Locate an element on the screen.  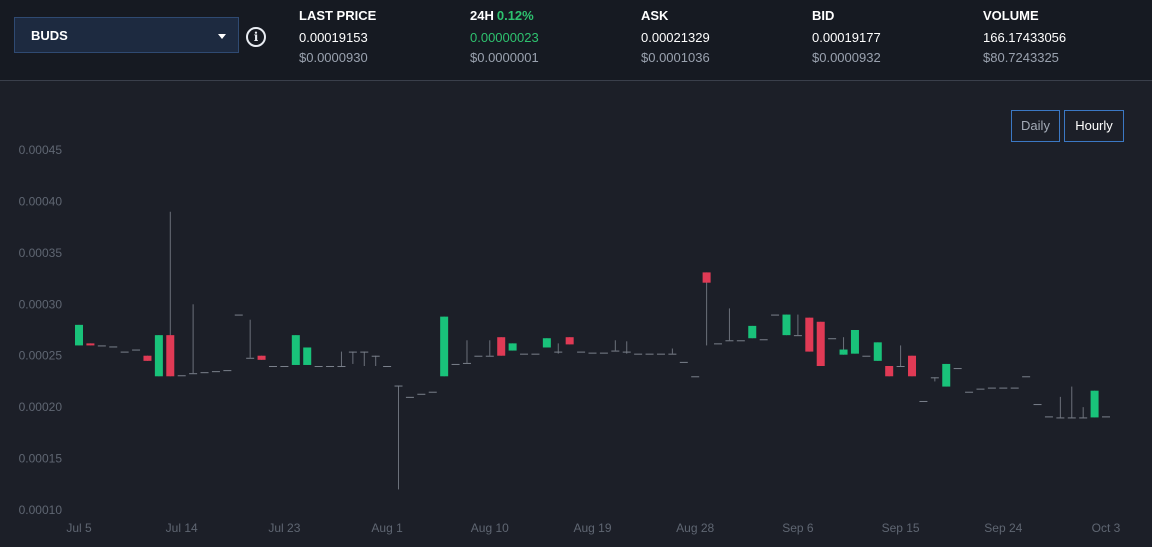
x-tick-label: Jul 14 is located at coordinates (182, 528).